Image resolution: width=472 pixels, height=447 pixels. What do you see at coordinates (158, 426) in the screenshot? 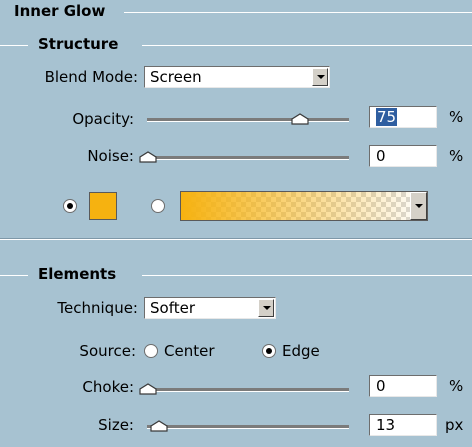
I see `size-slider-thumb` at bounding box center [158, 426].